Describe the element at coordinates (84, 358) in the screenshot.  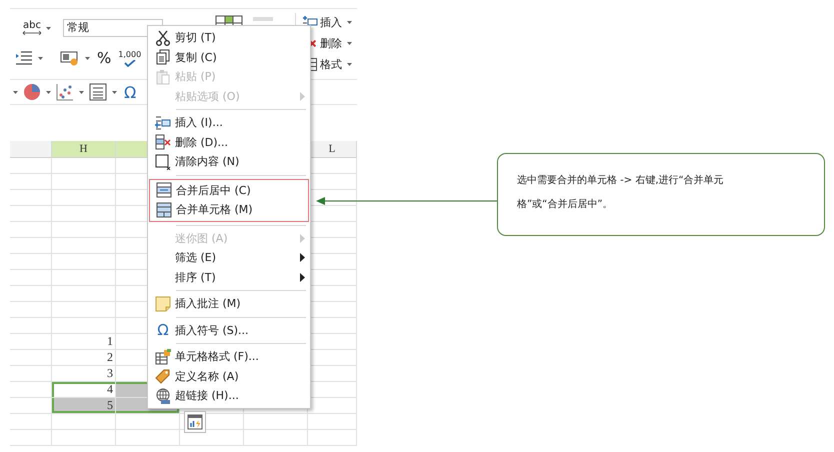
I see `table-cell: 2` at that location.